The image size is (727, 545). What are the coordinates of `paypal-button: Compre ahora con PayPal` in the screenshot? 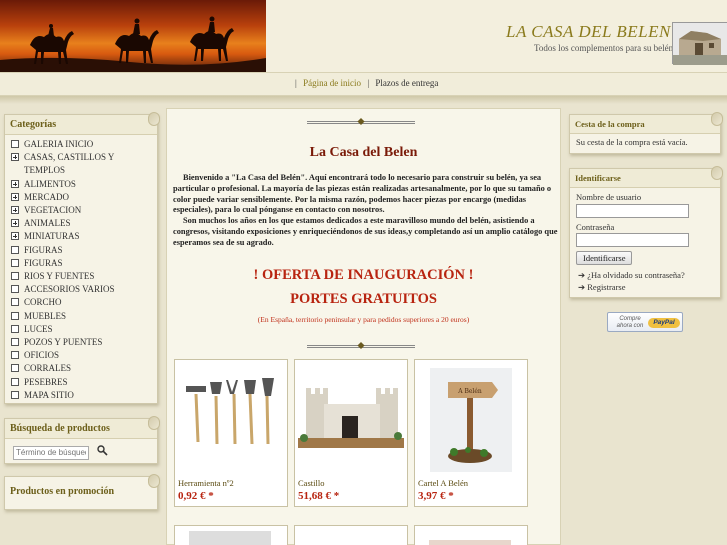 It's located at (645, 322).